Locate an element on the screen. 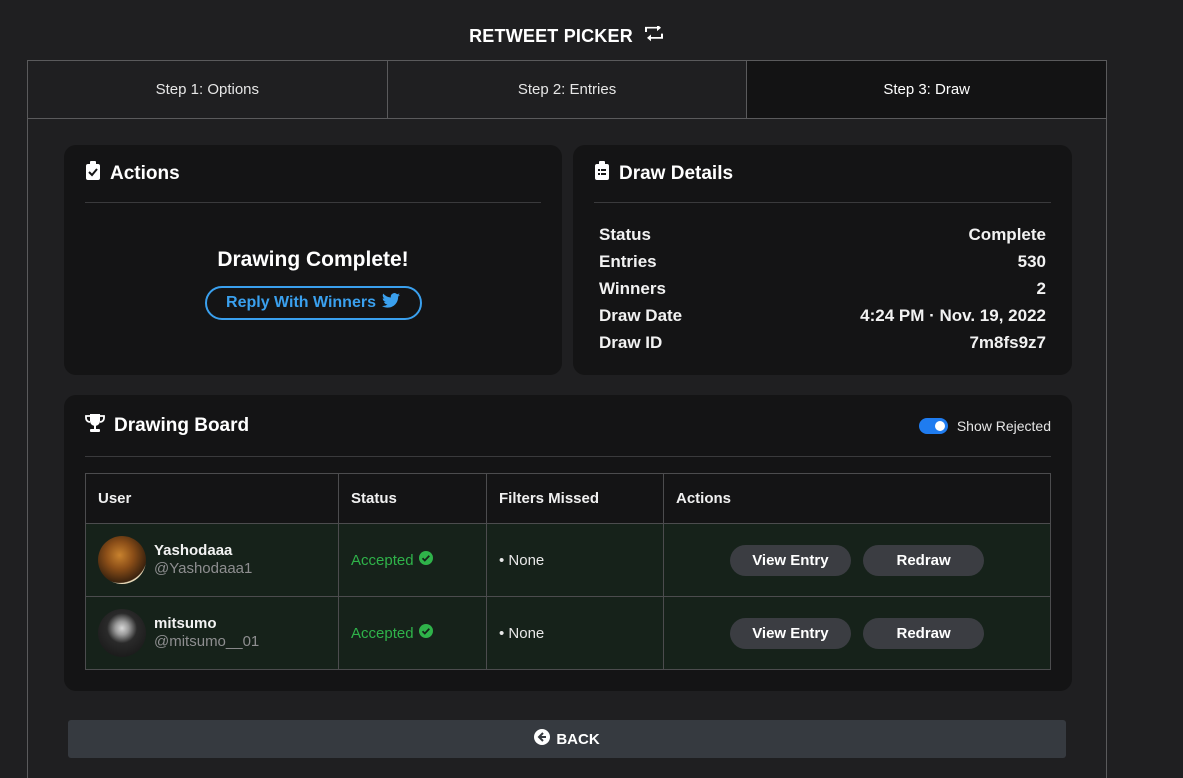 This screenshot has height=778, width=1183. detail-row-winners: Winners 2 is located at coordinates (822, 288).